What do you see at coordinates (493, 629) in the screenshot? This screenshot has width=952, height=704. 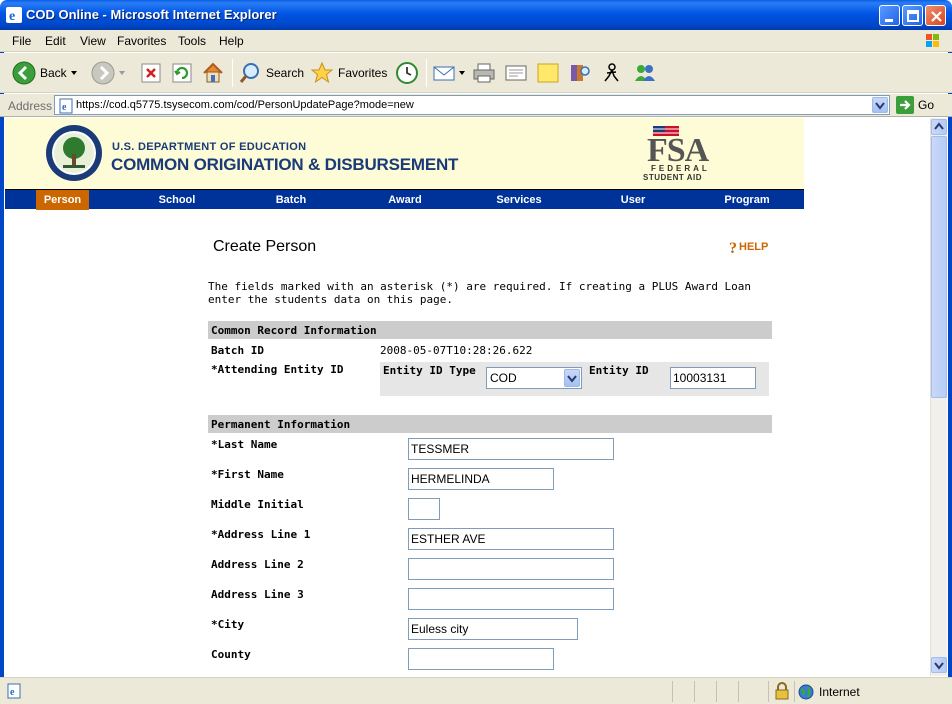 I see `city-input: Euless city` at bounding box center [493, 629].